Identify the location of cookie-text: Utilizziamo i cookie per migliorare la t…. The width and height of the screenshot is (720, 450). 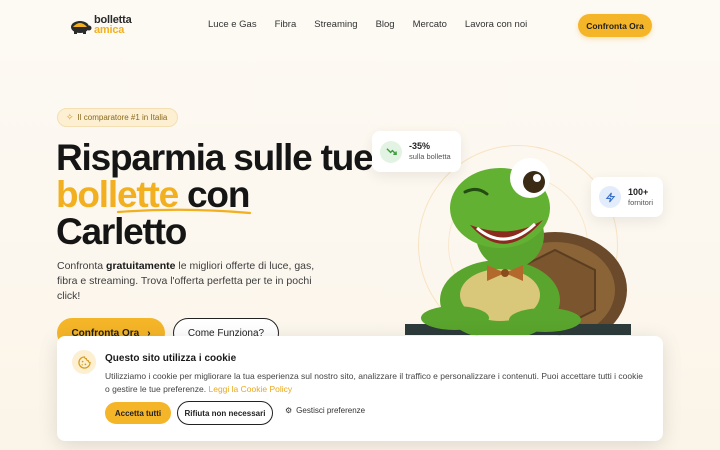
(377, 382).